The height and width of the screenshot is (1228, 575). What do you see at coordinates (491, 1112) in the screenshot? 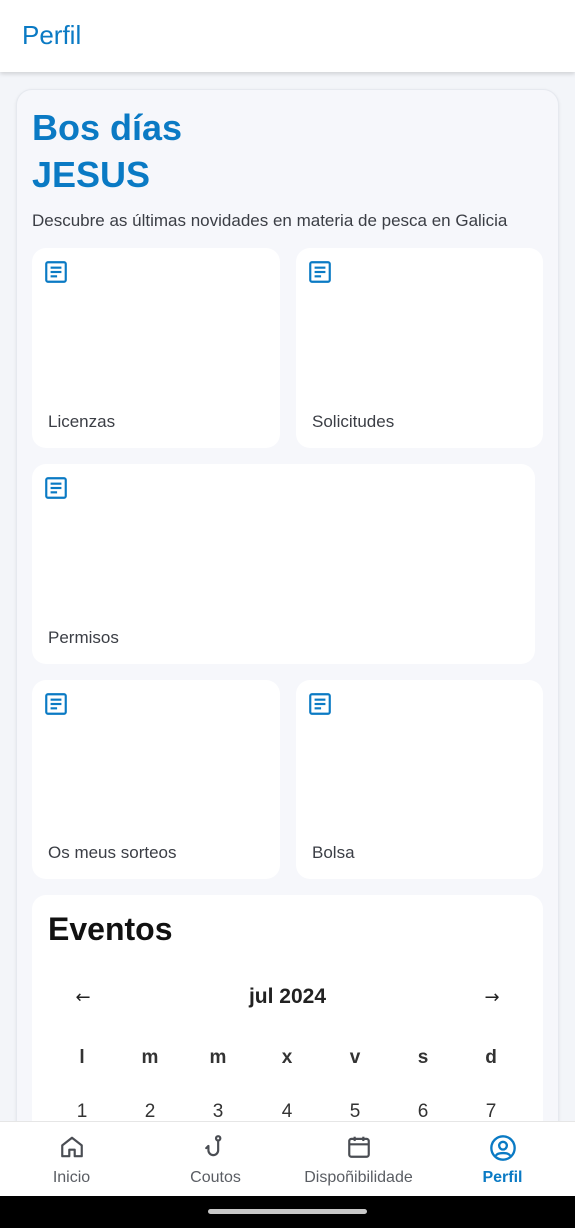
I see `calendar-day: 7` at bounding box center [491, 1112].